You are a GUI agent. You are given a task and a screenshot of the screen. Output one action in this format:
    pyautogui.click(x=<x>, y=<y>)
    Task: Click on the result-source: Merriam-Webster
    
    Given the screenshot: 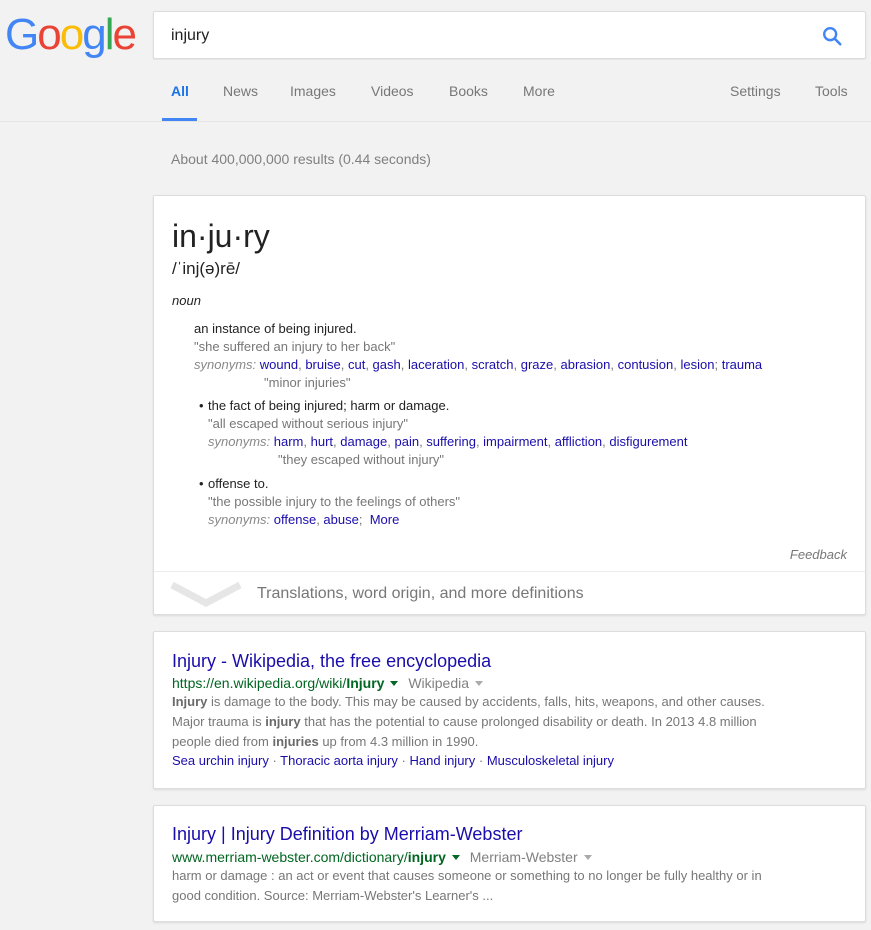 What is the action you would take?
    pyautogui.click(x=531, y=857)
    